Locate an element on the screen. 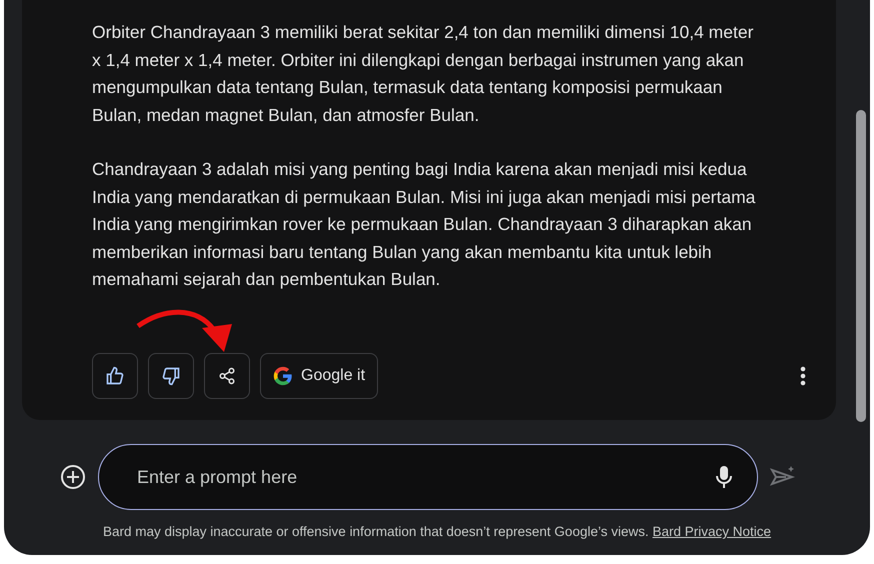  prompt-bar: Enter a prompt here is located at coordinates (428, 477).